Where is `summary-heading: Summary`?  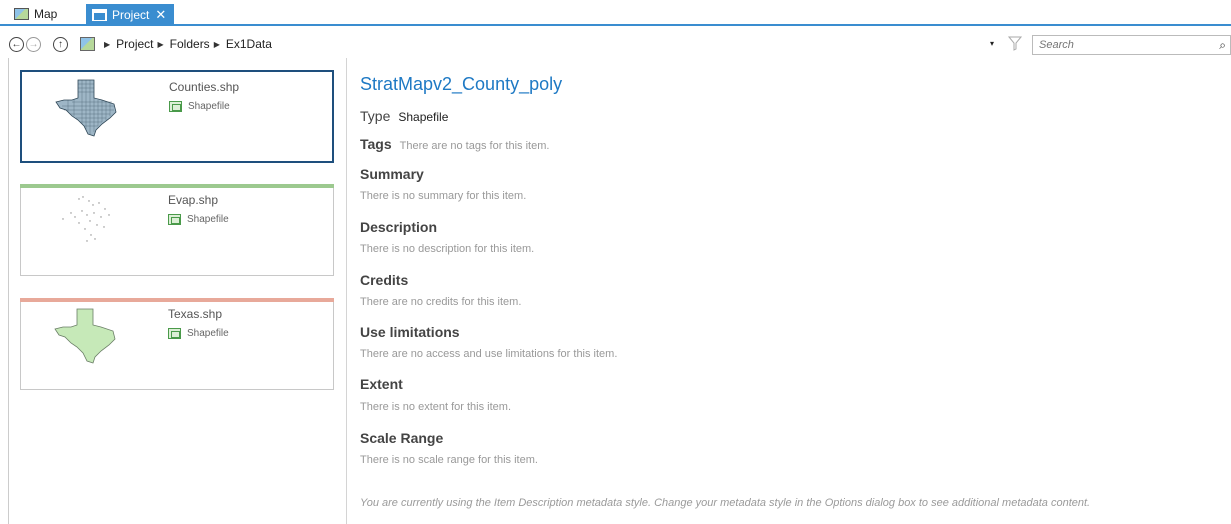 summary-heading: Summary is located at coordinates (392, 174).